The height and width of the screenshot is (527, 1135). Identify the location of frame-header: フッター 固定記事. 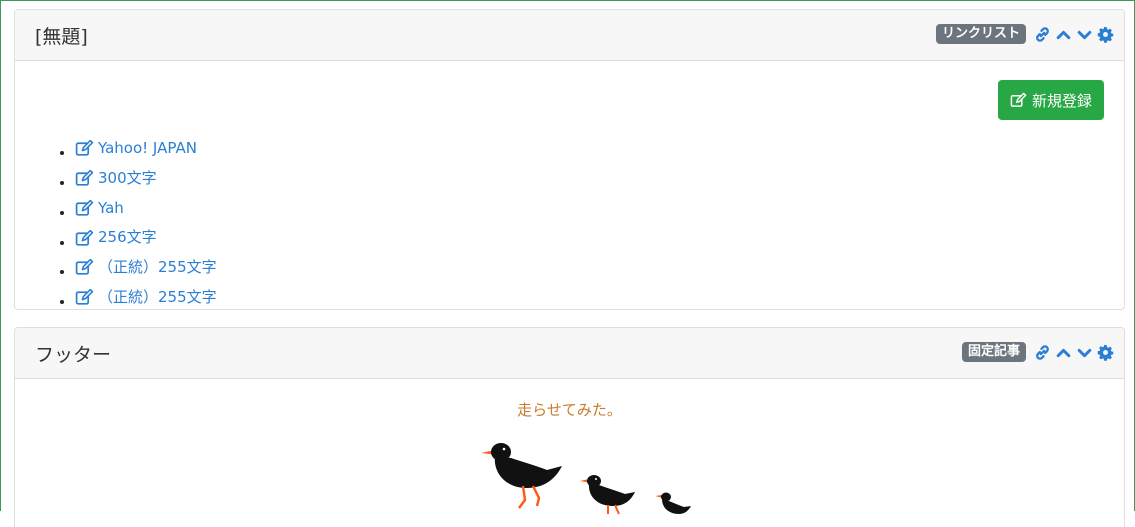
(569, 353).